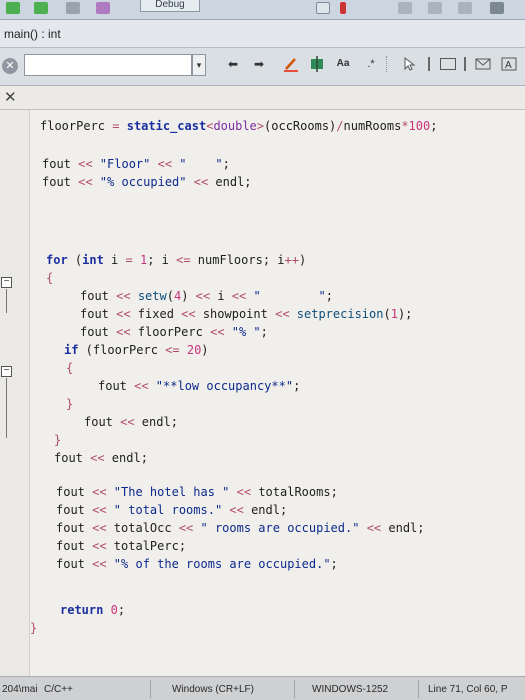  Describe the element at coordinates (73, 8) in the screenshot. I see `pause-icon` at that location.